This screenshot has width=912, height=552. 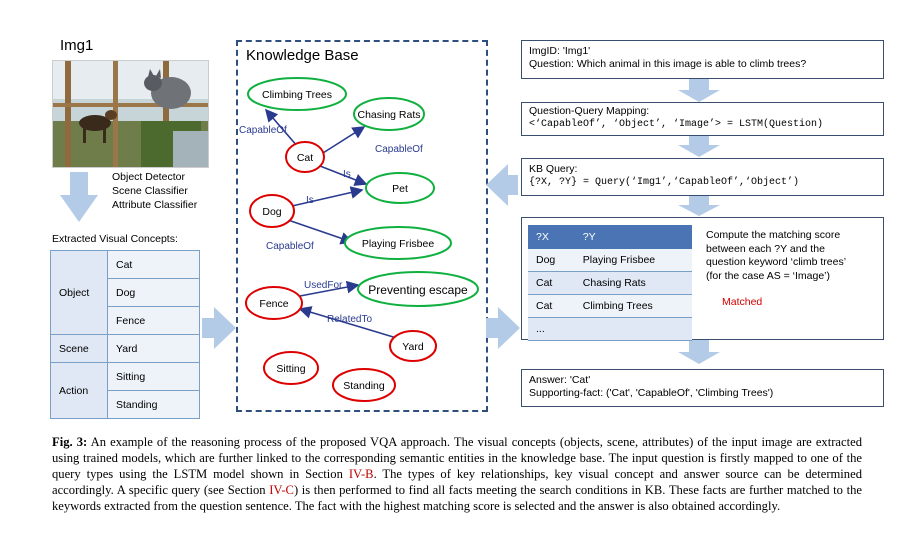 What do you see at coordinates (502, 185) in the screenshot?
I see `left-arrow-icon` at bounding box center [502, 185].